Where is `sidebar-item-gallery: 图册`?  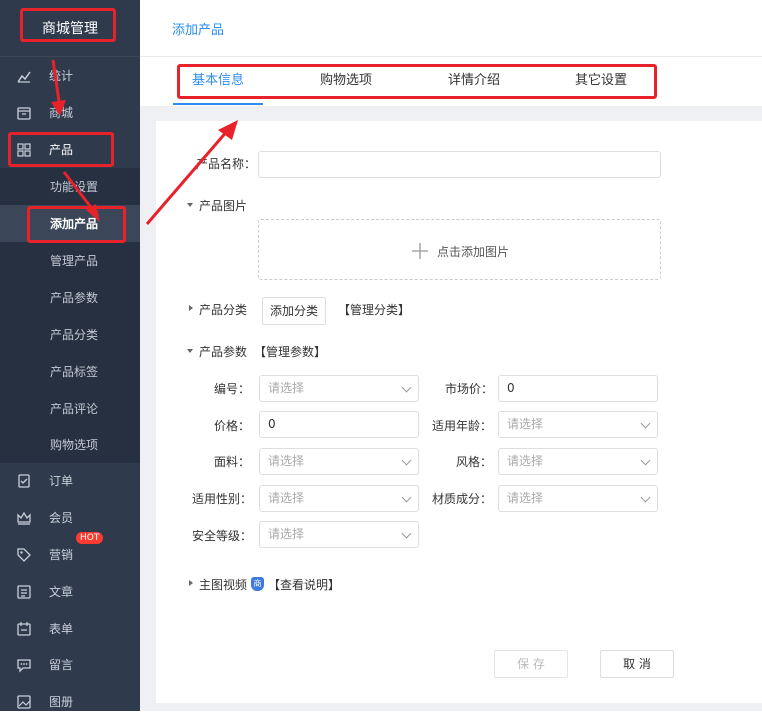
sidebar-item-gallery: 图册 is located at coordinates (70, 701).